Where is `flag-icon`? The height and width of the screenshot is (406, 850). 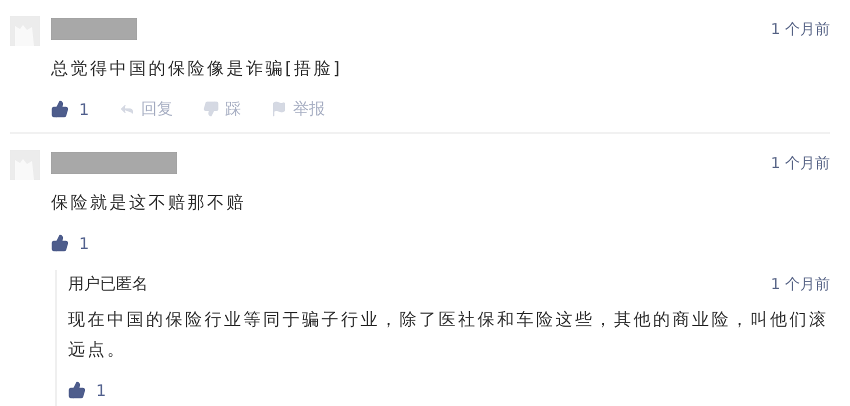
flag-icon is located at coordinates (279, 109).